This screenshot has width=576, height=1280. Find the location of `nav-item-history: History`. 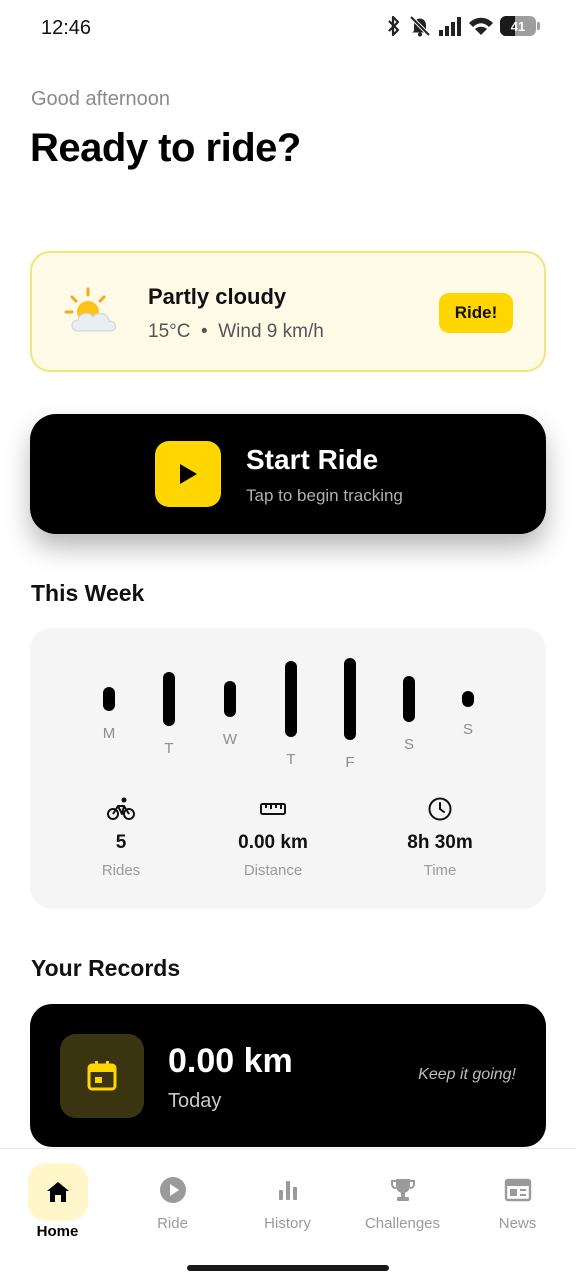

nav-item-history: History is located at coordinates (287, 1199).